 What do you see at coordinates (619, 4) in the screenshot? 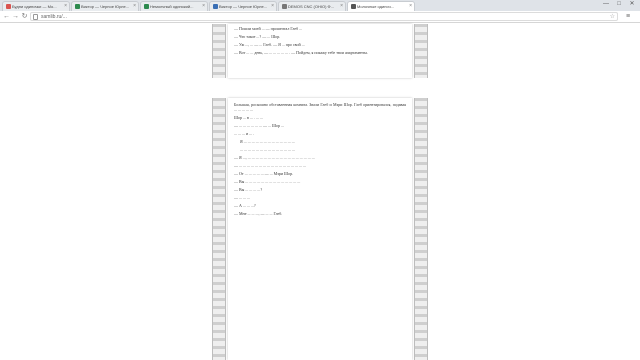
I see `maximize-icon: □` at bounding box center [619, 4].